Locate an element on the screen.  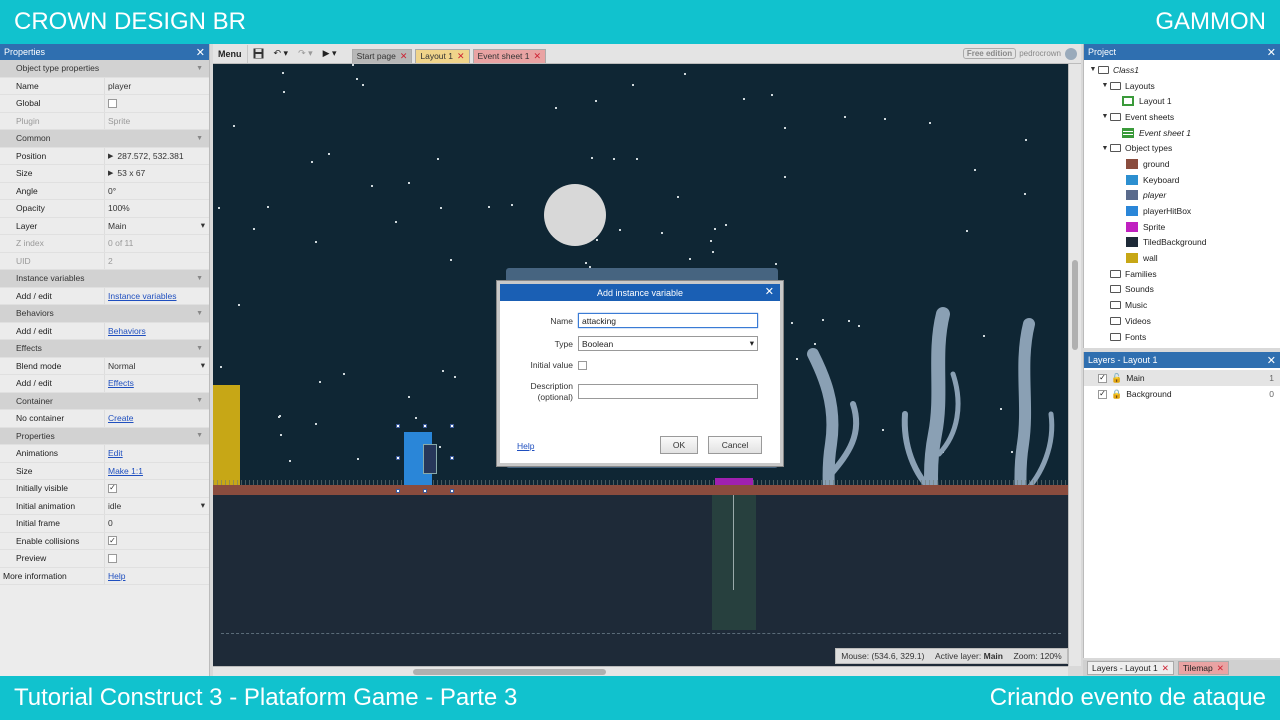
dialog-help-link: Help is located at coordinates (525, 446).